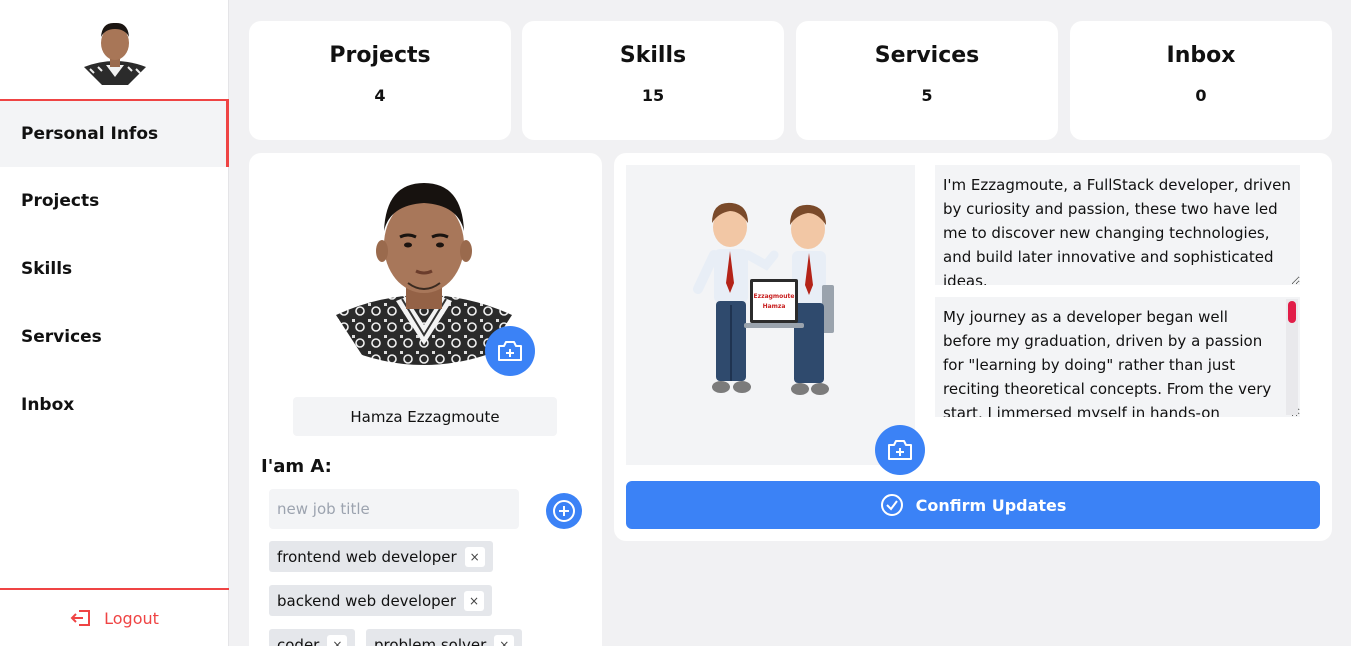 Image resolution: width=1351 pixels, height=646 pixels. I want to click on sidebar-item-skills: Skills, so click(114, 269).